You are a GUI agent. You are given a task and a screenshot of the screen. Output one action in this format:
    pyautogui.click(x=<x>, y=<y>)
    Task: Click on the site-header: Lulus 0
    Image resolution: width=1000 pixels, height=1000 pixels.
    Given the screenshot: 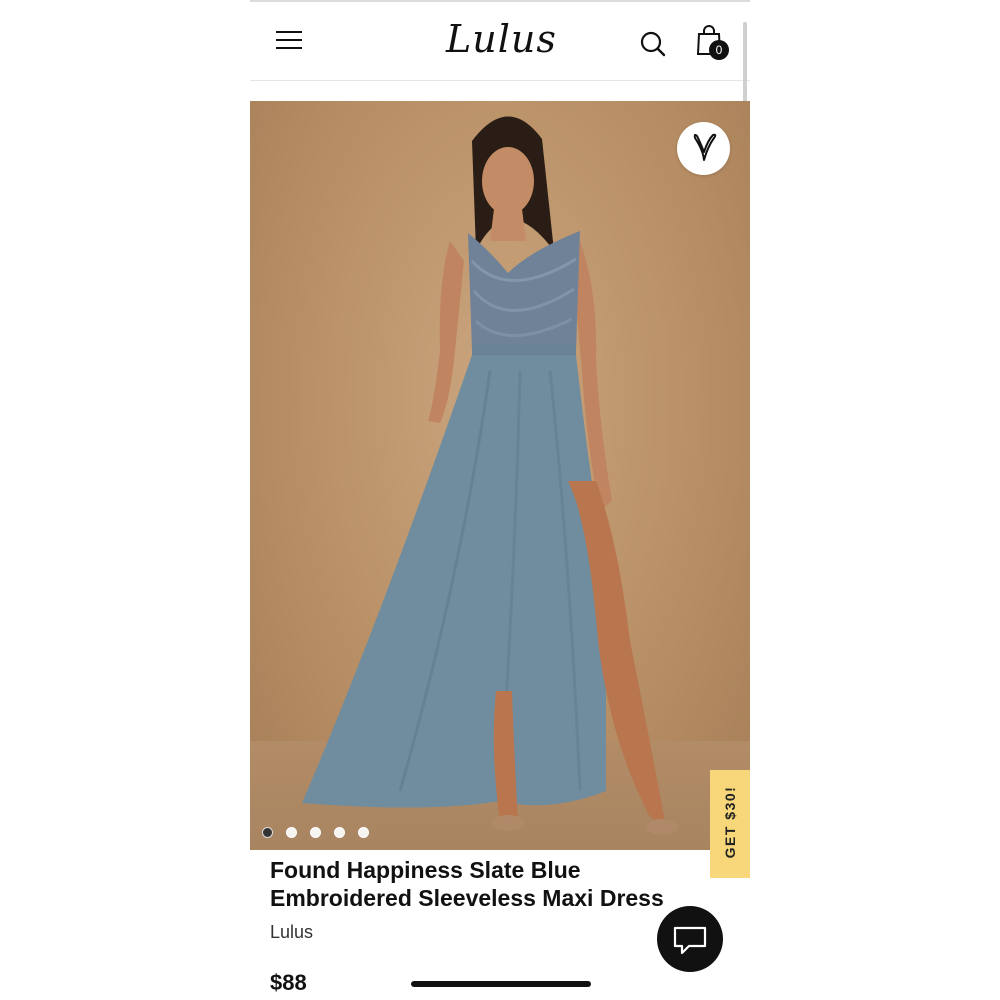 What is the action you would take?
    pyautogui.click(x=500, y=41)
    